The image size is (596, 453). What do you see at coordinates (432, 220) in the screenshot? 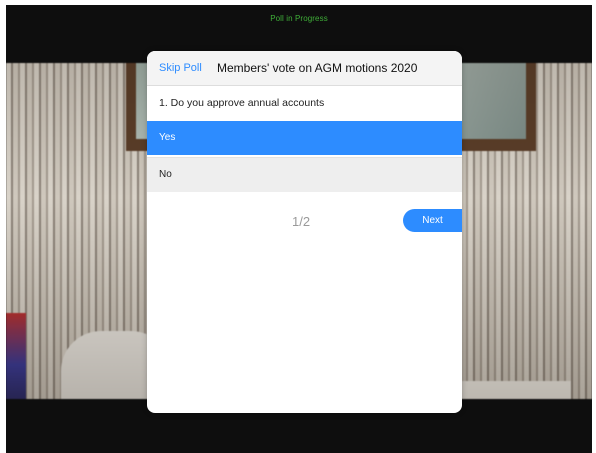
I see `next-button: Next` at bounding box center [432, 220].